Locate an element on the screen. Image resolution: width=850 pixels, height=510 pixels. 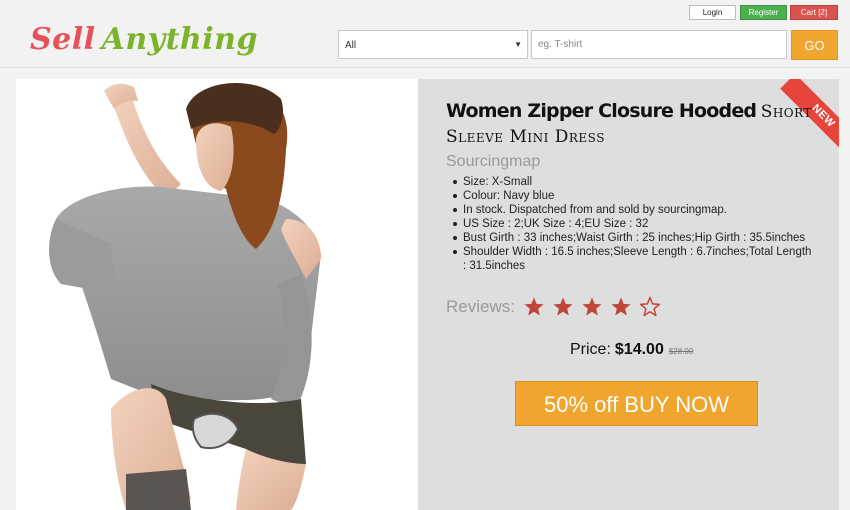
logo-word-anything: Anything is located at coordinates (179, 39).